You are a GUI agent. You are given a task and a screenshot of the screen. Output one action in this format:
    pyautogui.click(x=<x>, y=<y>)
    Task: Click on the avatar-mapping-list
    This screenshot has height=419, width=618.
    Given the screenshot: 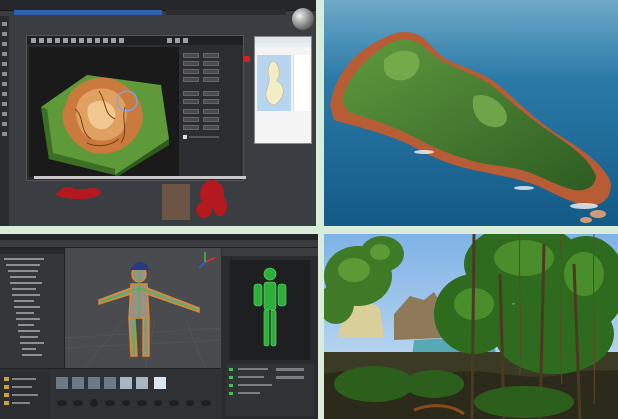 What is the action you would take?
    pyautogui.click(x=270, y=390)
    